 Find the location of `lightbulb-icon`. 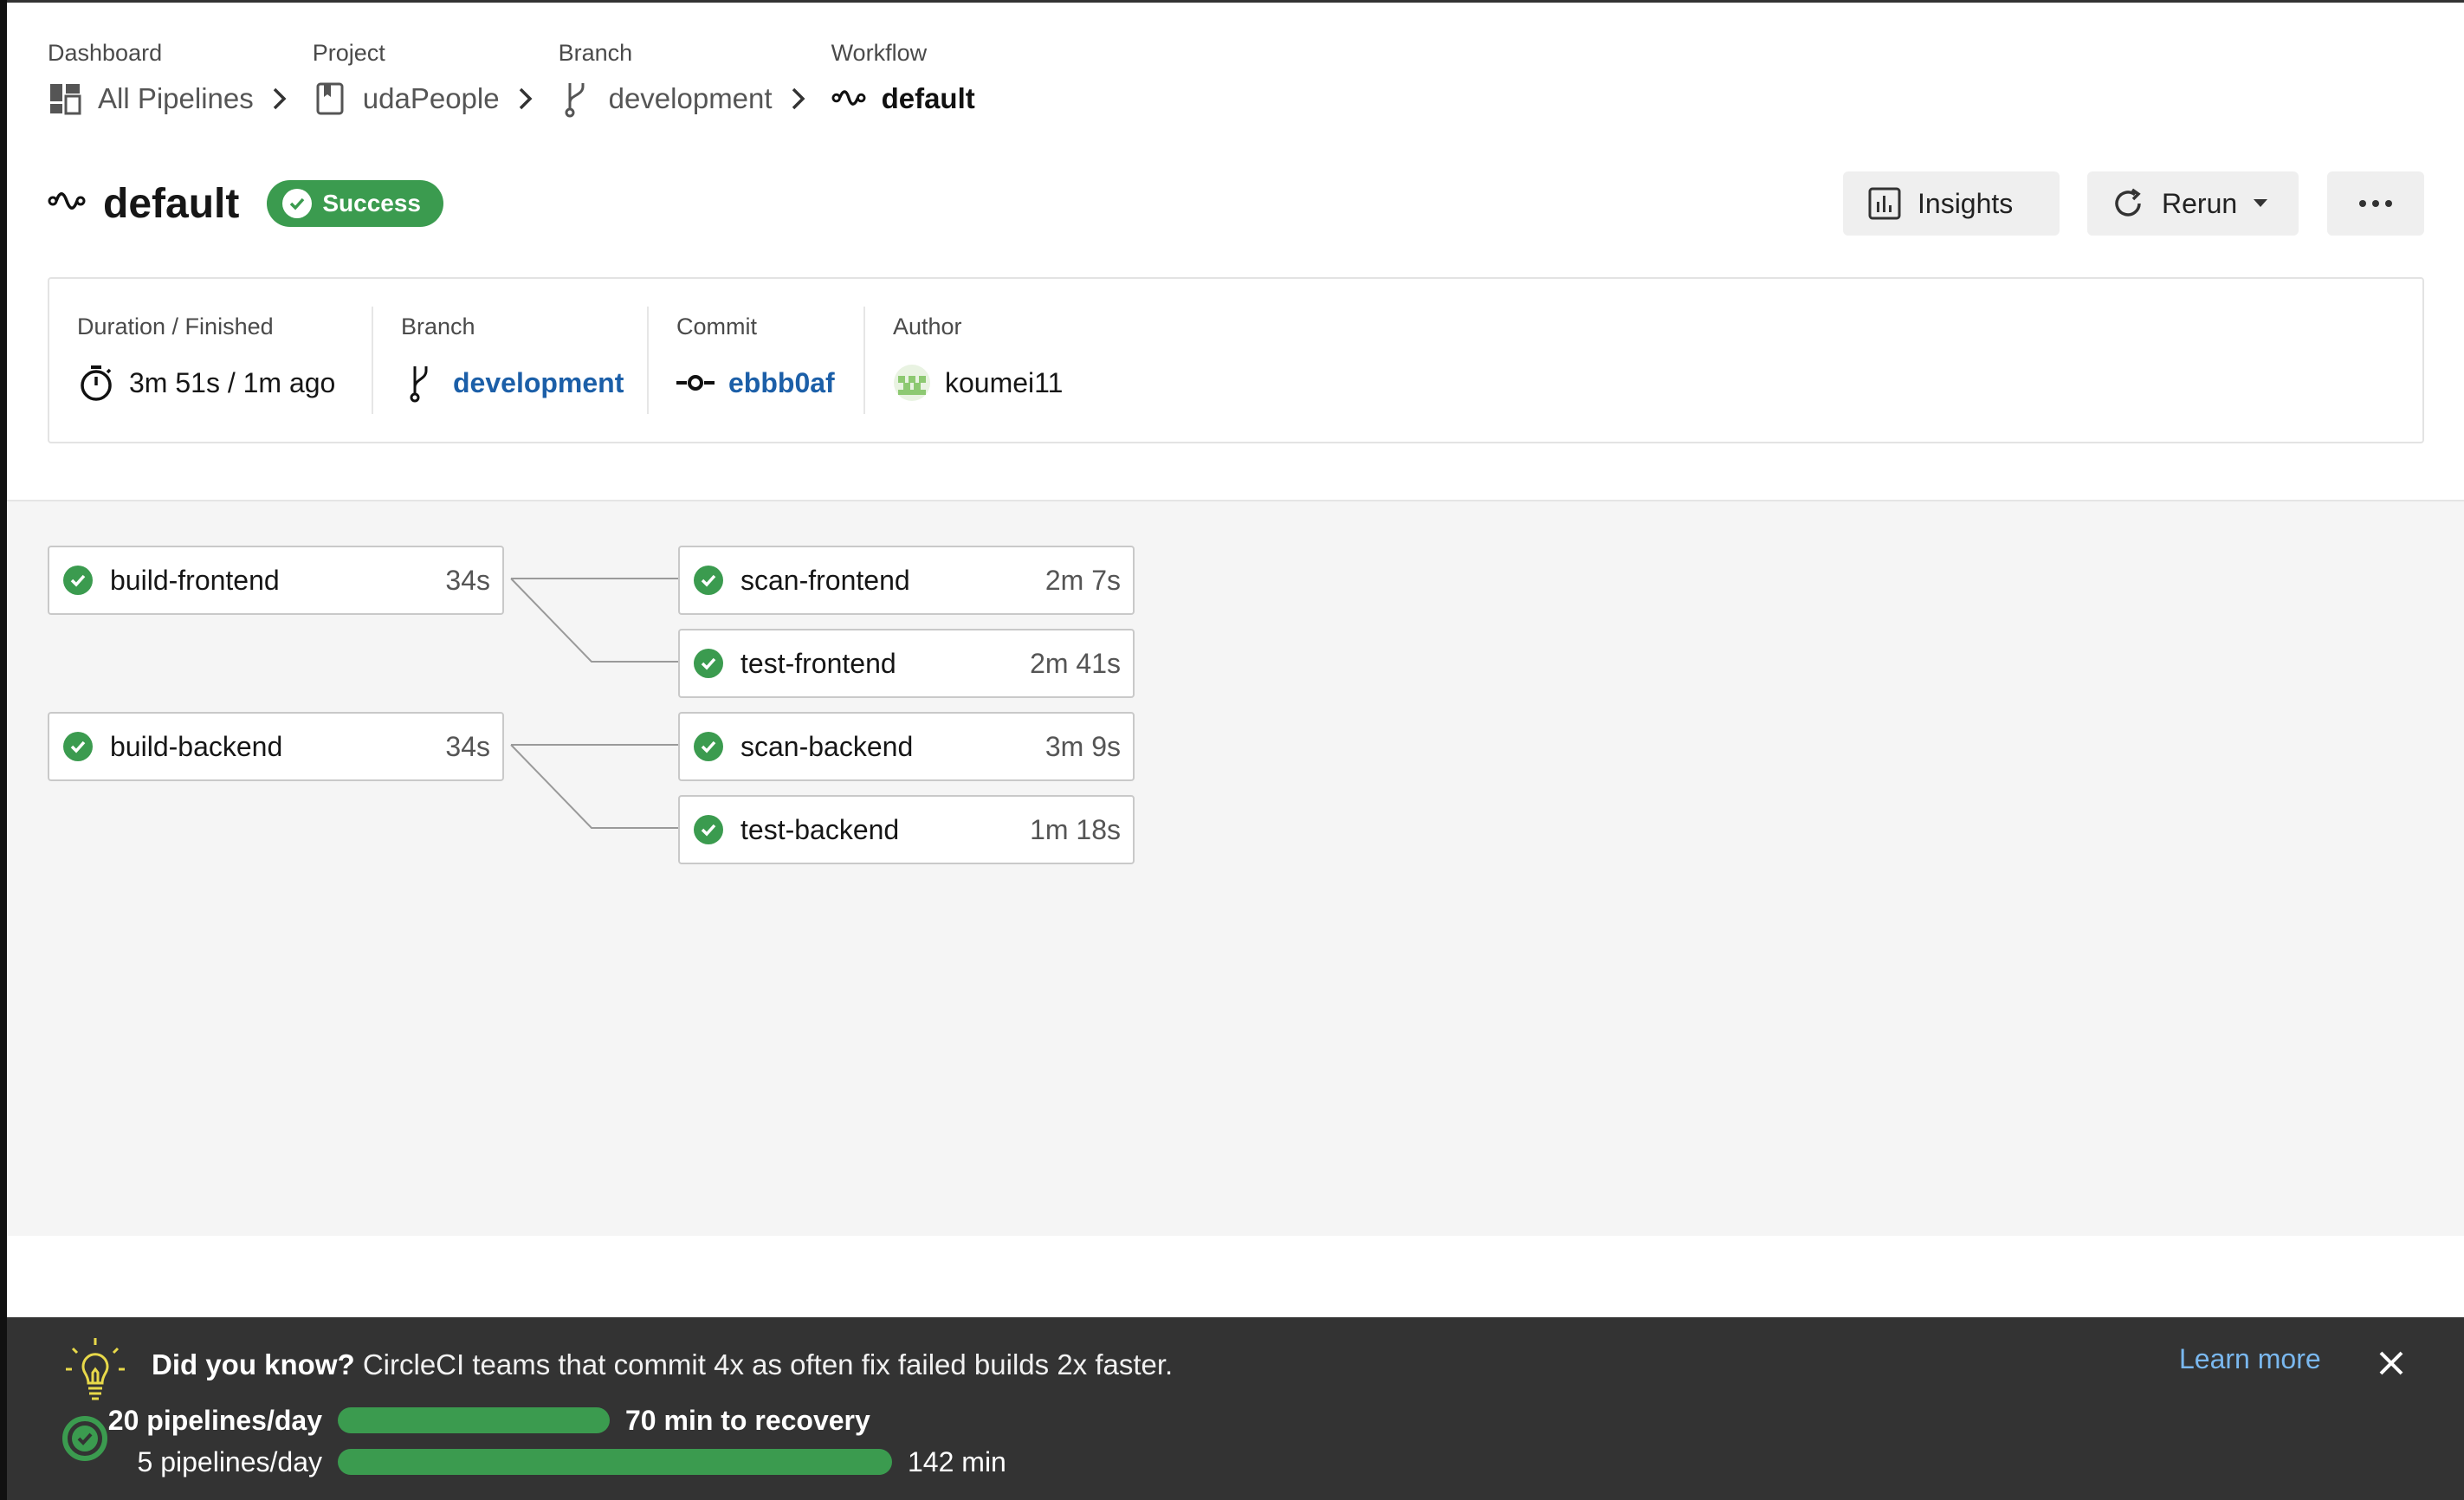

lightbulb-icon is located at coordinates (95, 1371).